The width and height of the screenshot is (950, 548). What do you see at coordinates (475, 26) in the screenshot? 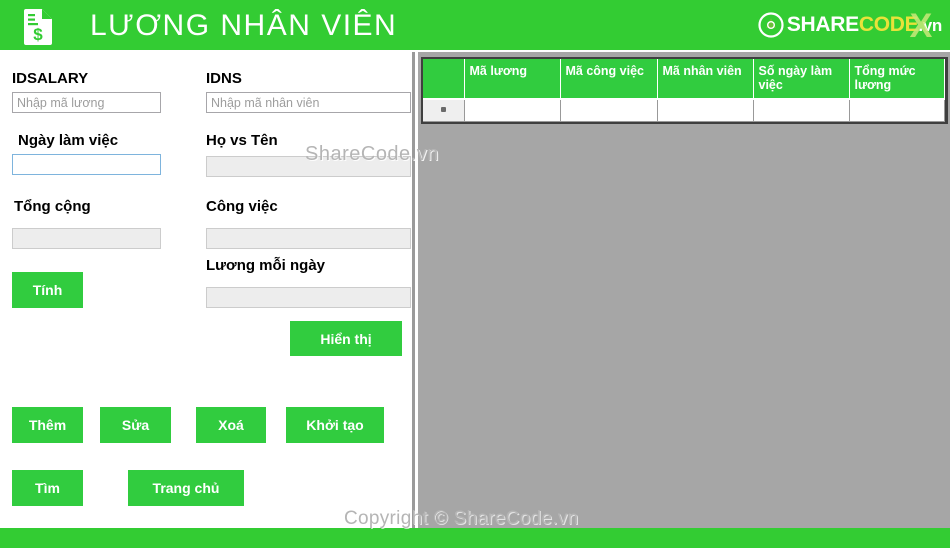
I see `app-header: $ LƯƠNG NHÂN VIÊN SHARECODE.vn X` at bounding box center [475, 26].